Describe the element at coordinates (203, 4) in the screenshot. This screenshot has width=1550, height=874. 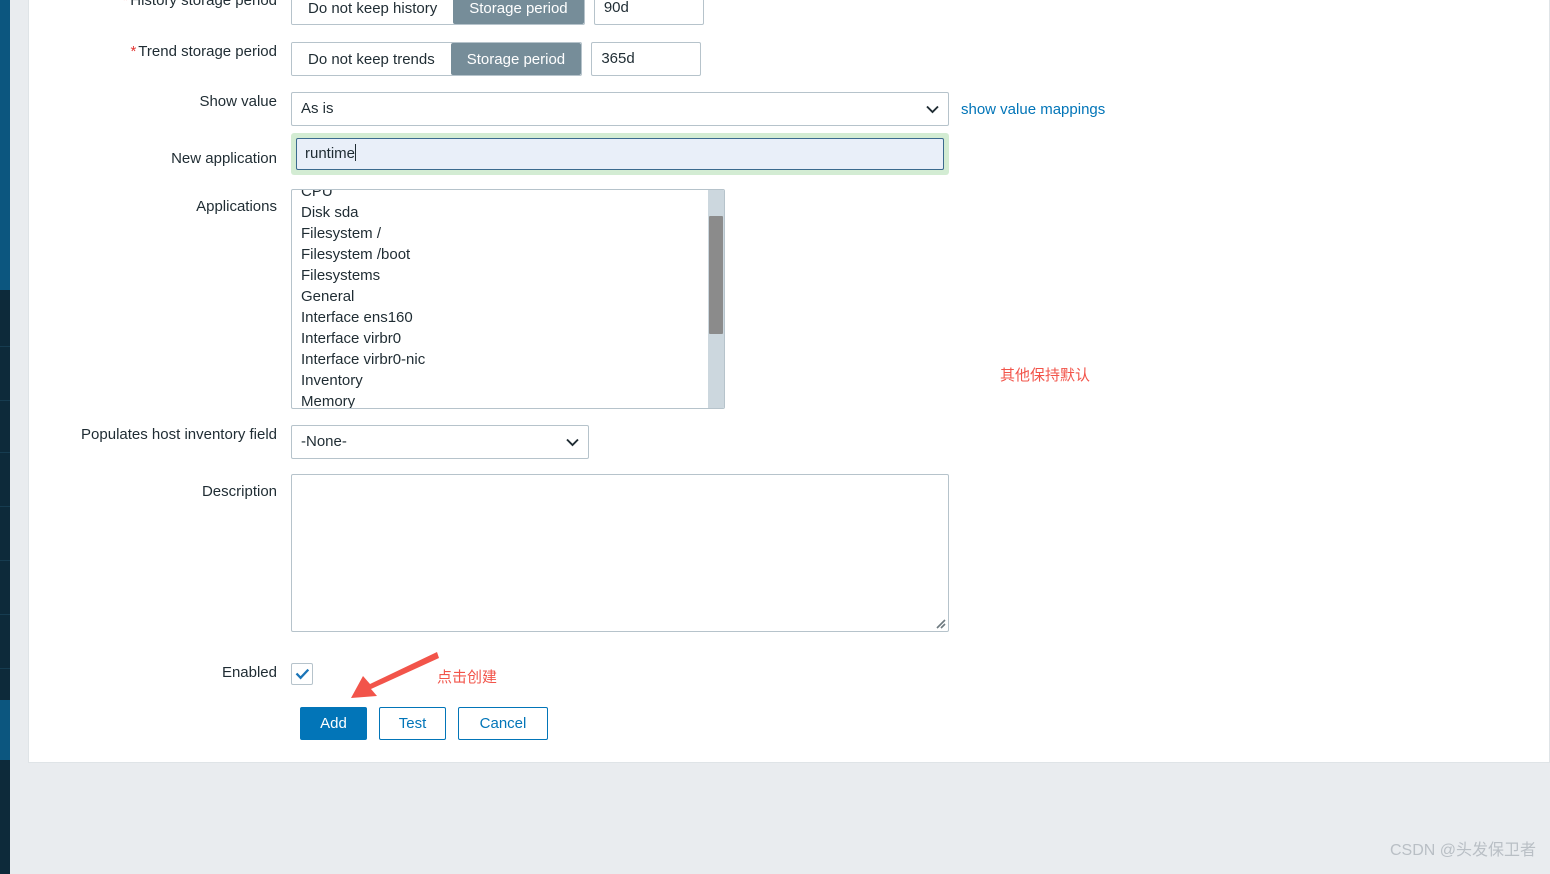
I see `label-text: History storage period` at that location.